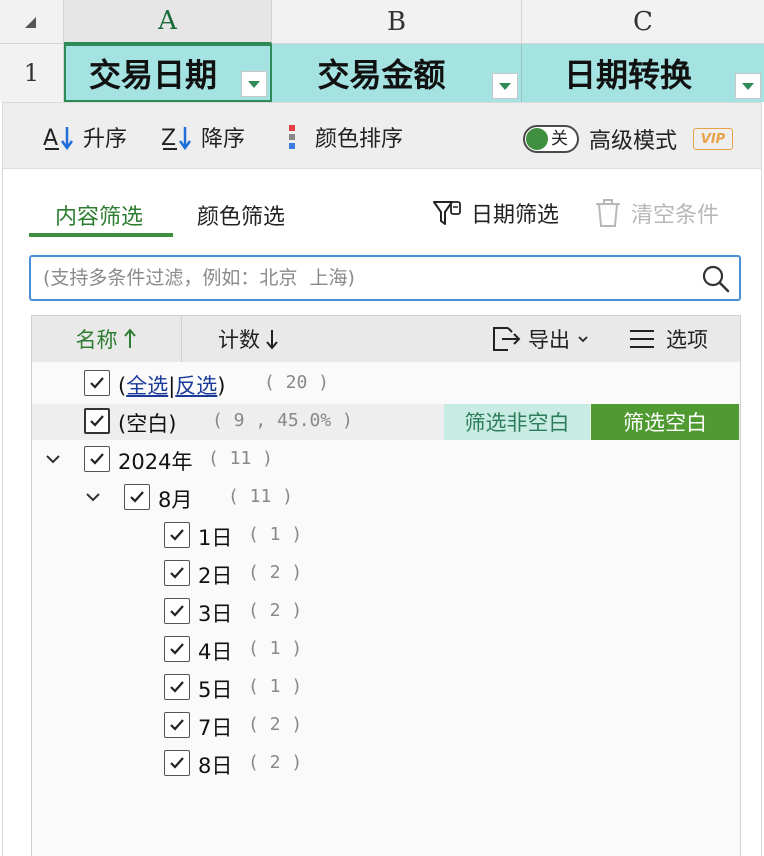 This screenshot has height=856, width=764. I want to click on column-header-c: C, so click(643, 22).